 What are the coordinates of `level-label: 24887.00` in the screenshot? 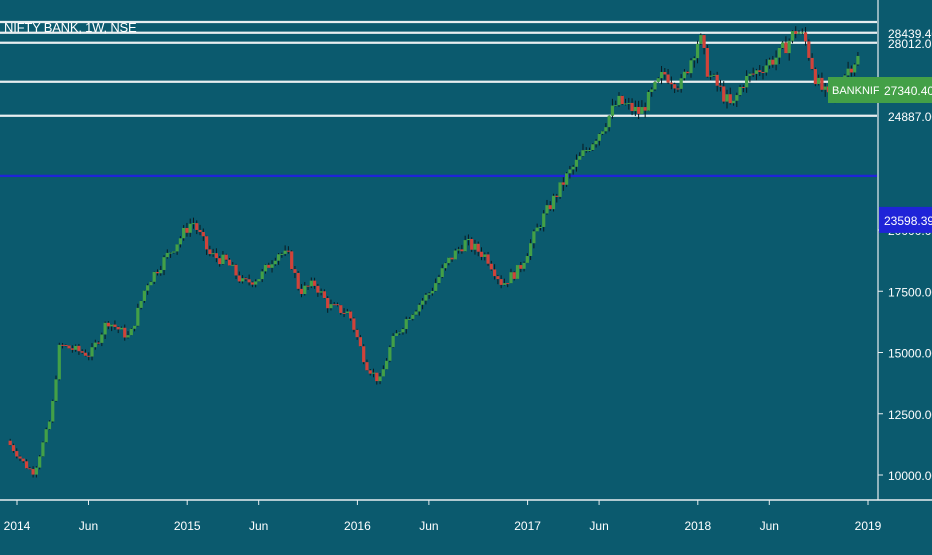 It's located at (910, 117).